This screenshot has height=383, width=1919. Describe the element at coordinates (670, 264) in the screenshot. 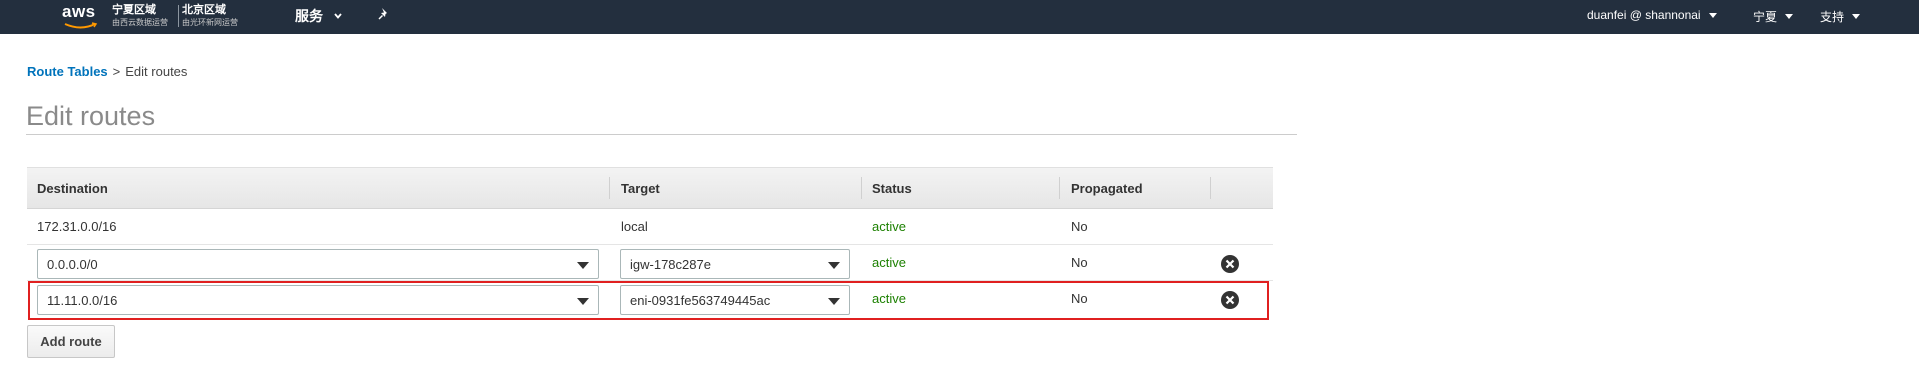

I see `target-select-value: igw-178c287e` at that location.